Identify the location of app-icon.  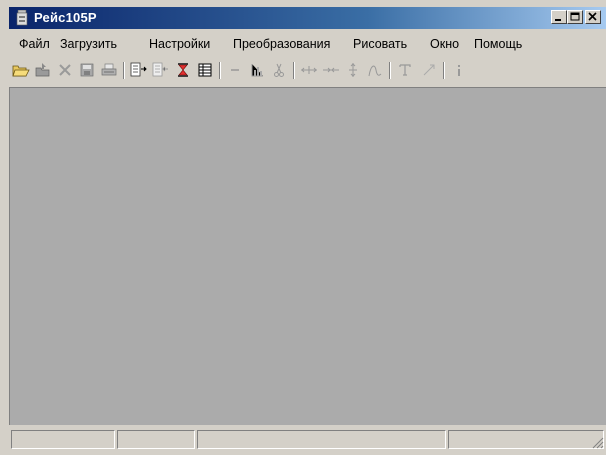
(22, 17).